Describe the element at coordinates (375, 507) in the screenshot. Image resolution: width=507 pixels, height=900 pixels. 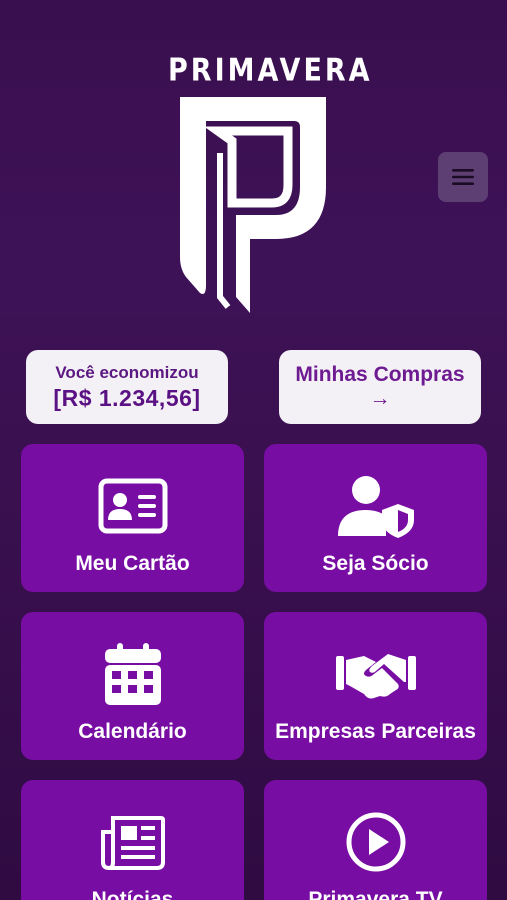
I see `user-shield-icon` at that location.